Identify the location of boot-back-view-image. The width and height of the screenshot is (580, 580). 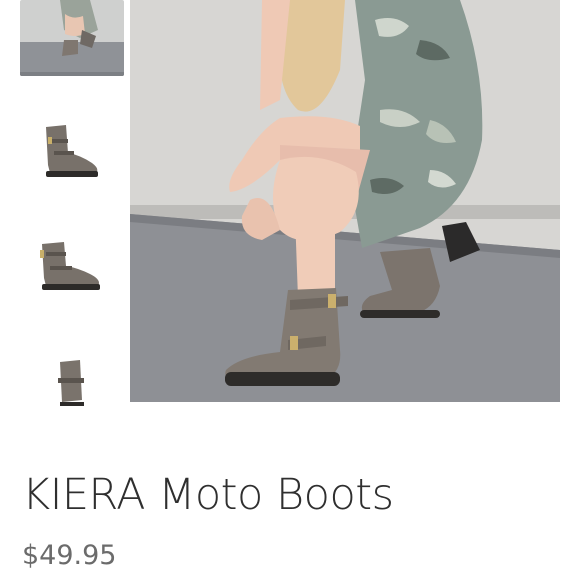
(72, 378).